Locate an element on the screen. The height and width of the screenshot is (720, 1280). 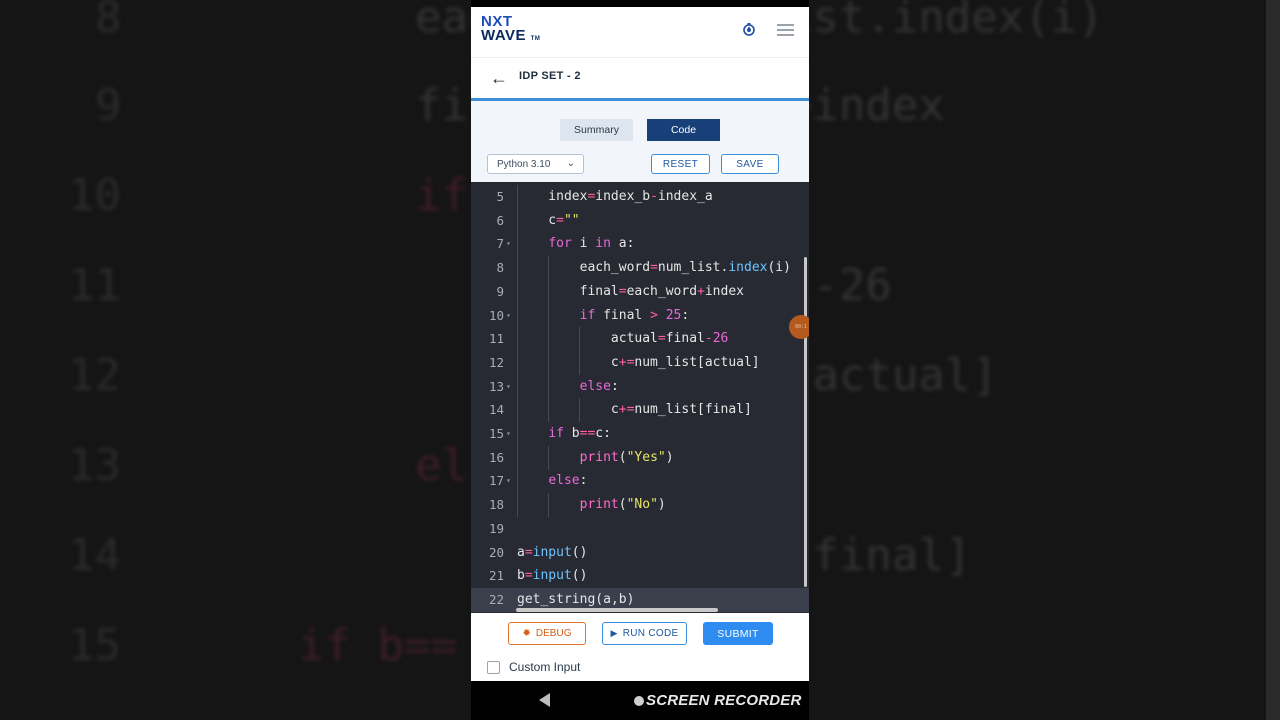
code-text: a=input() is located at coordinates (552, 552).